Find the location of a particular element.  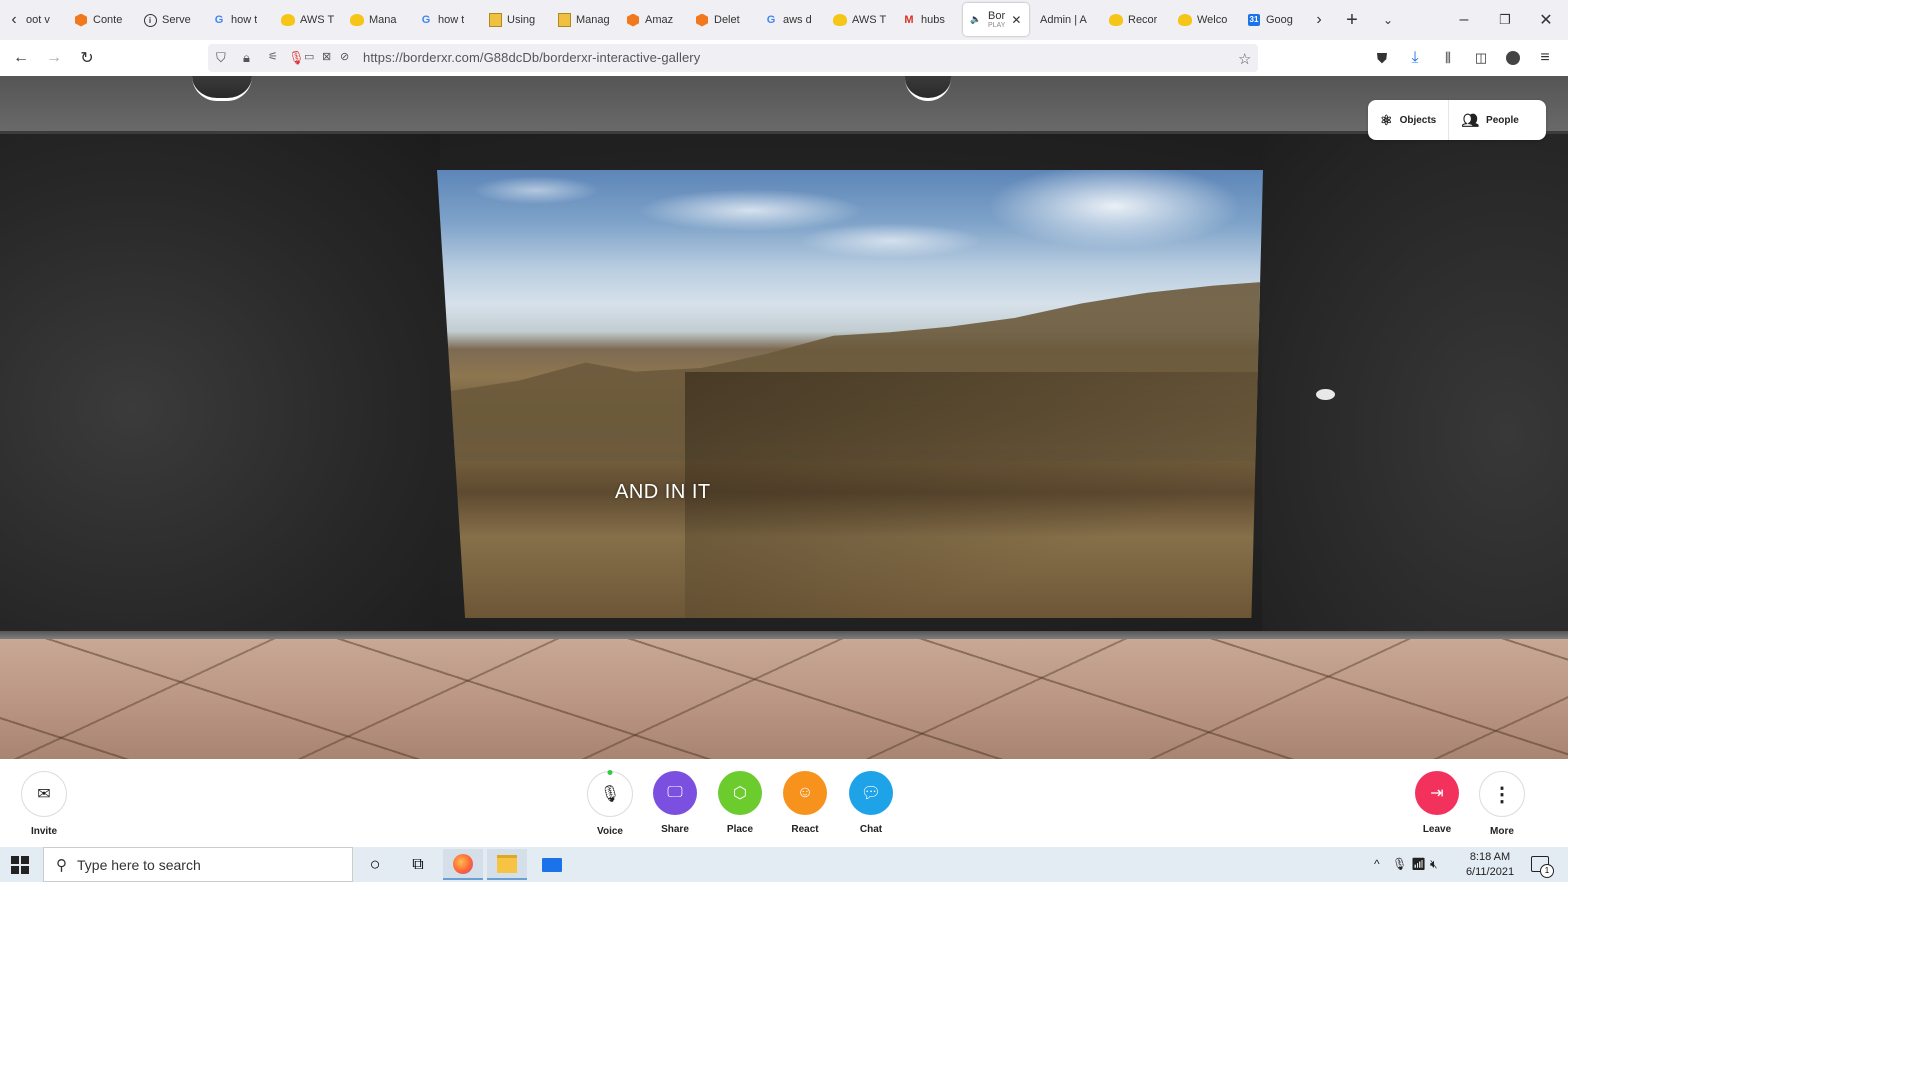

minimize-icon: – is located at coordinates (1464, 20).